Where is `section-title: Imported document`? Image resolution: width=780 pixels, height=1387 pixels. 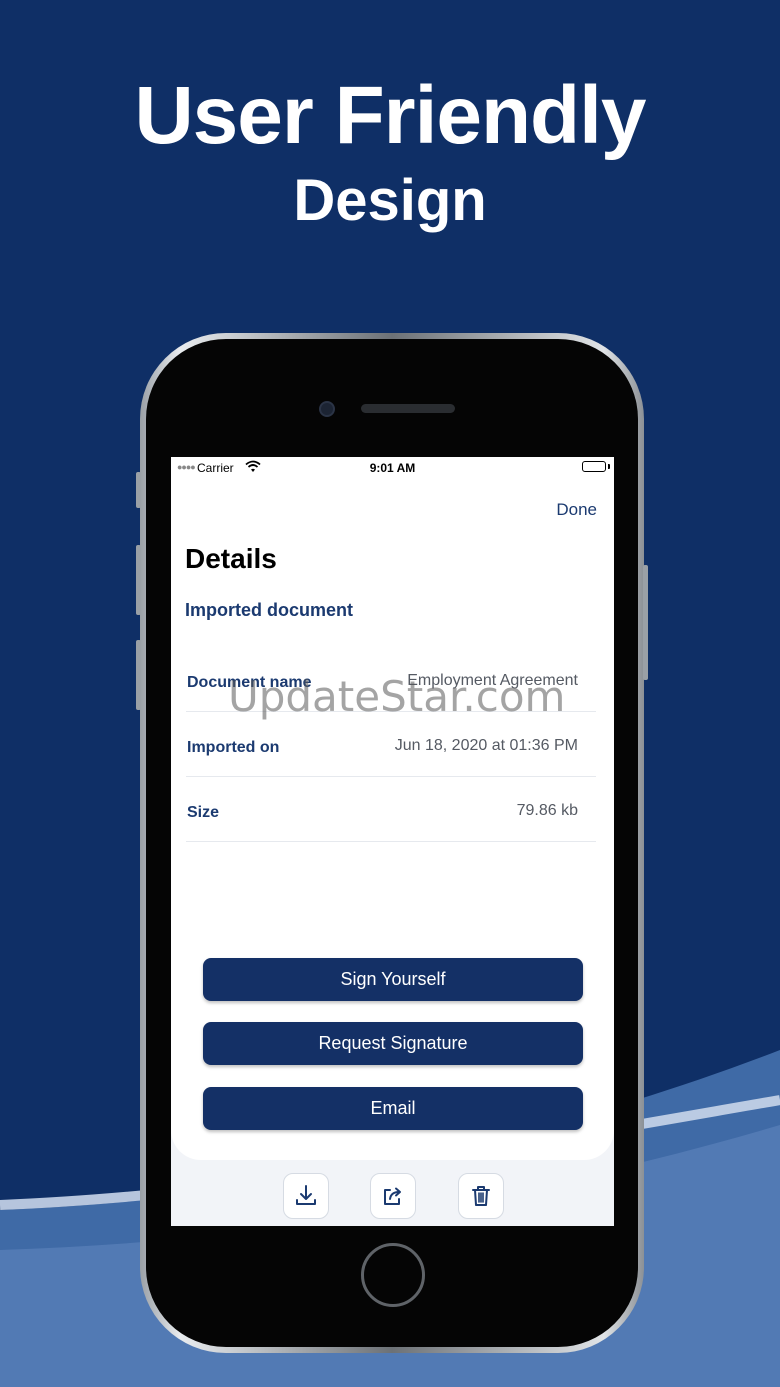
section-title: Imported document is located at coordinates (269, 610).